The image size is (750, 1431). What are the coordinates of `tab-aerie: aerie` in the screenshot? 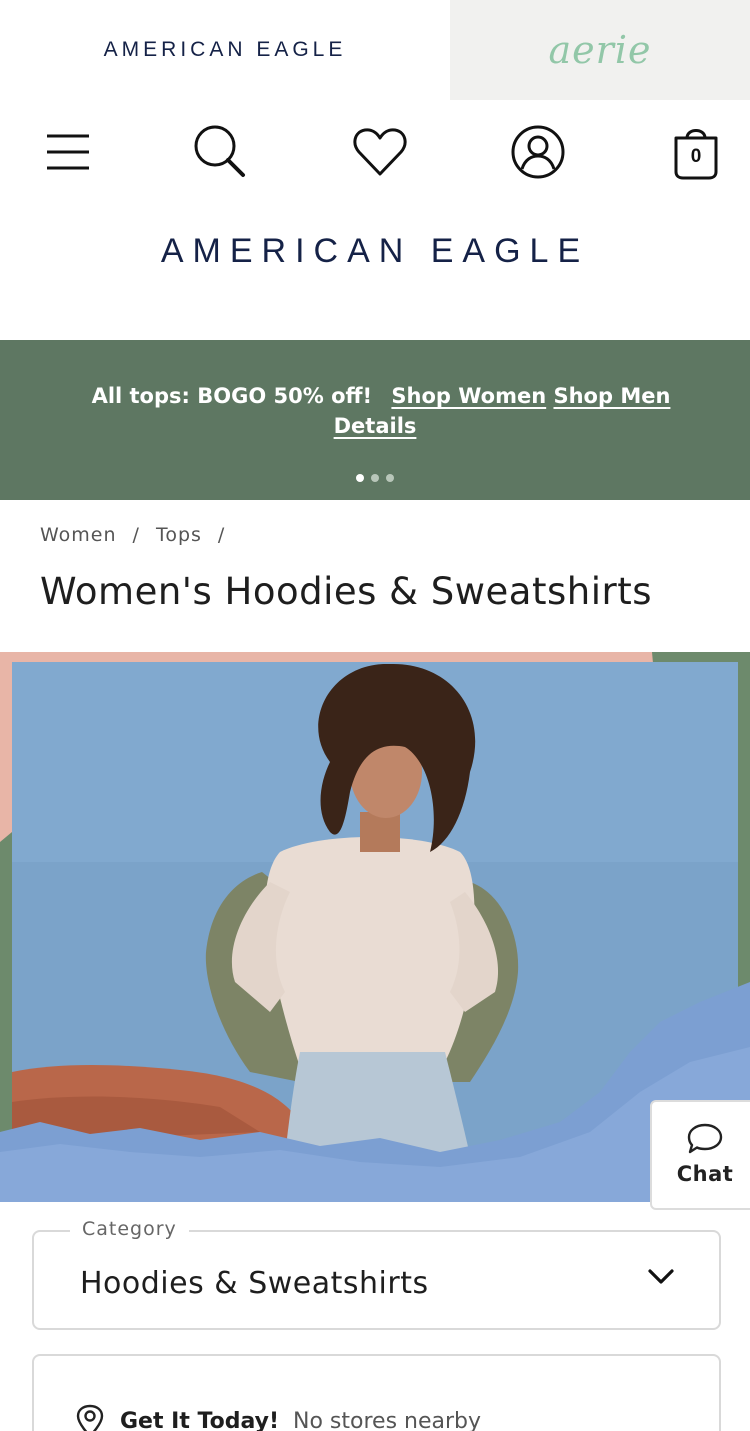 It's located at (600, 50).